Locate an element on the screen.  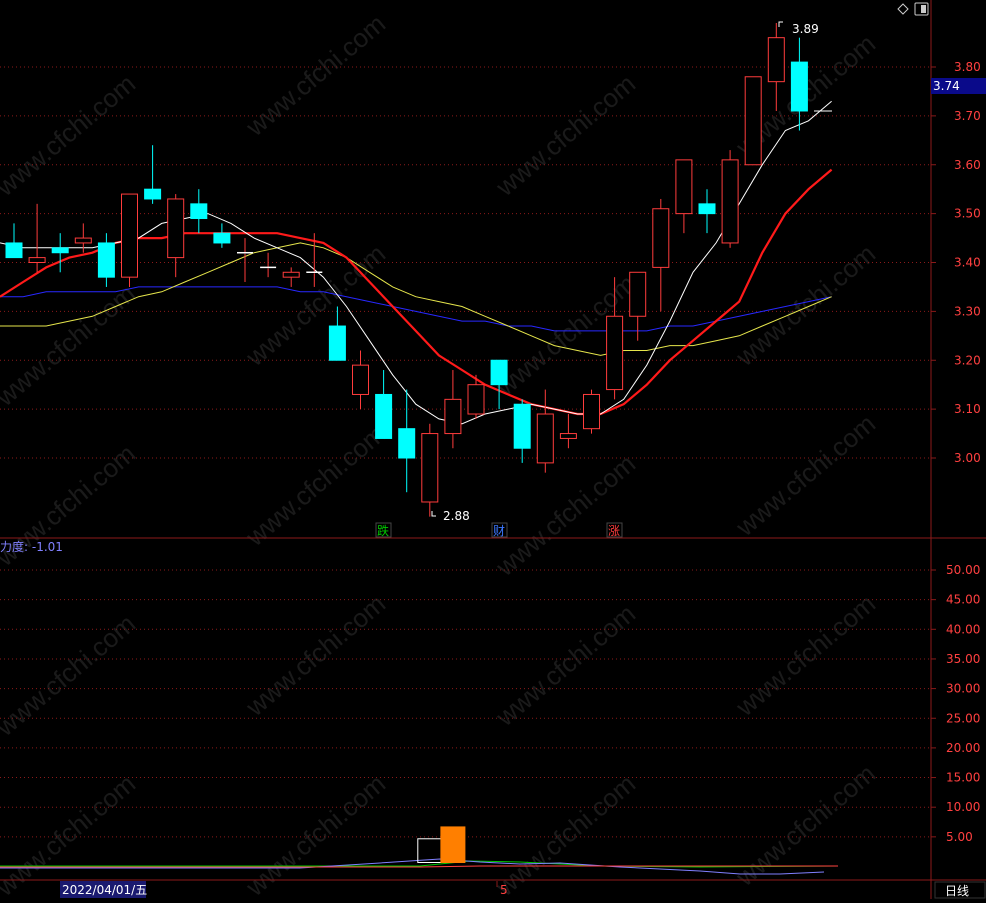
event-marker-rise-label: 涨 is located at coordinates (614, 530).